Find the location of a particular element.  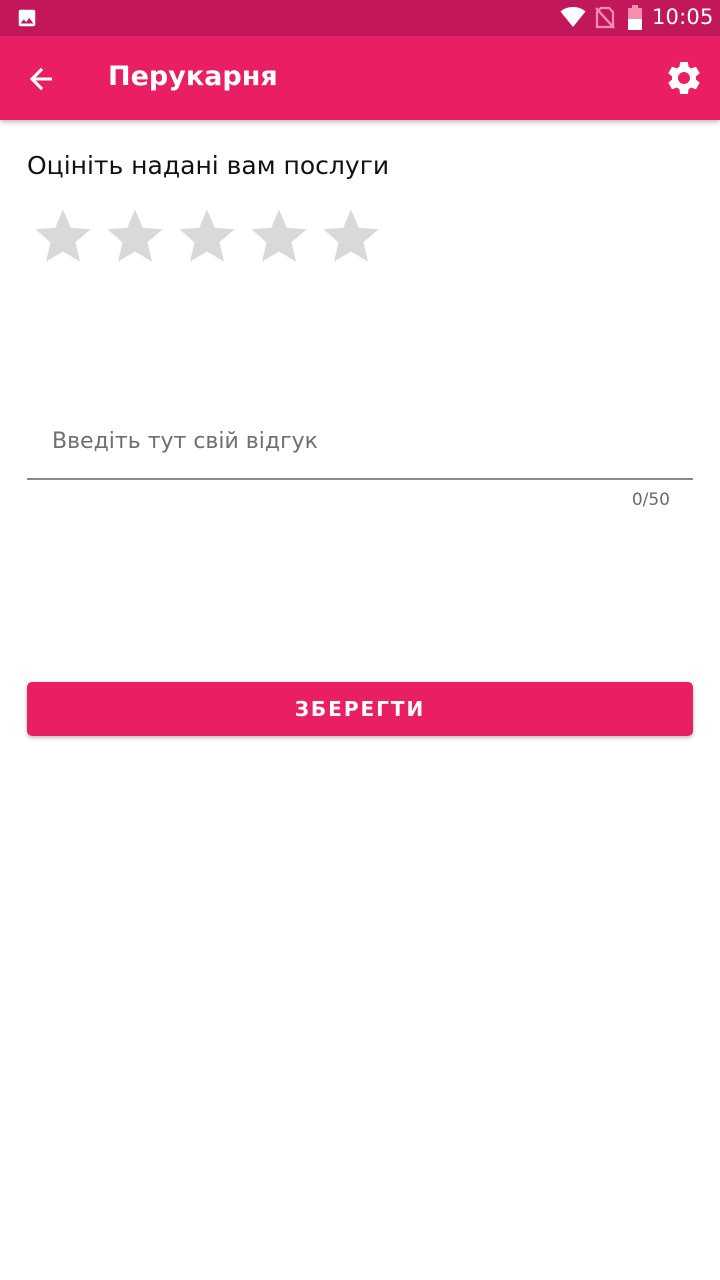

gear-icon is located at coordinates (684, 78).